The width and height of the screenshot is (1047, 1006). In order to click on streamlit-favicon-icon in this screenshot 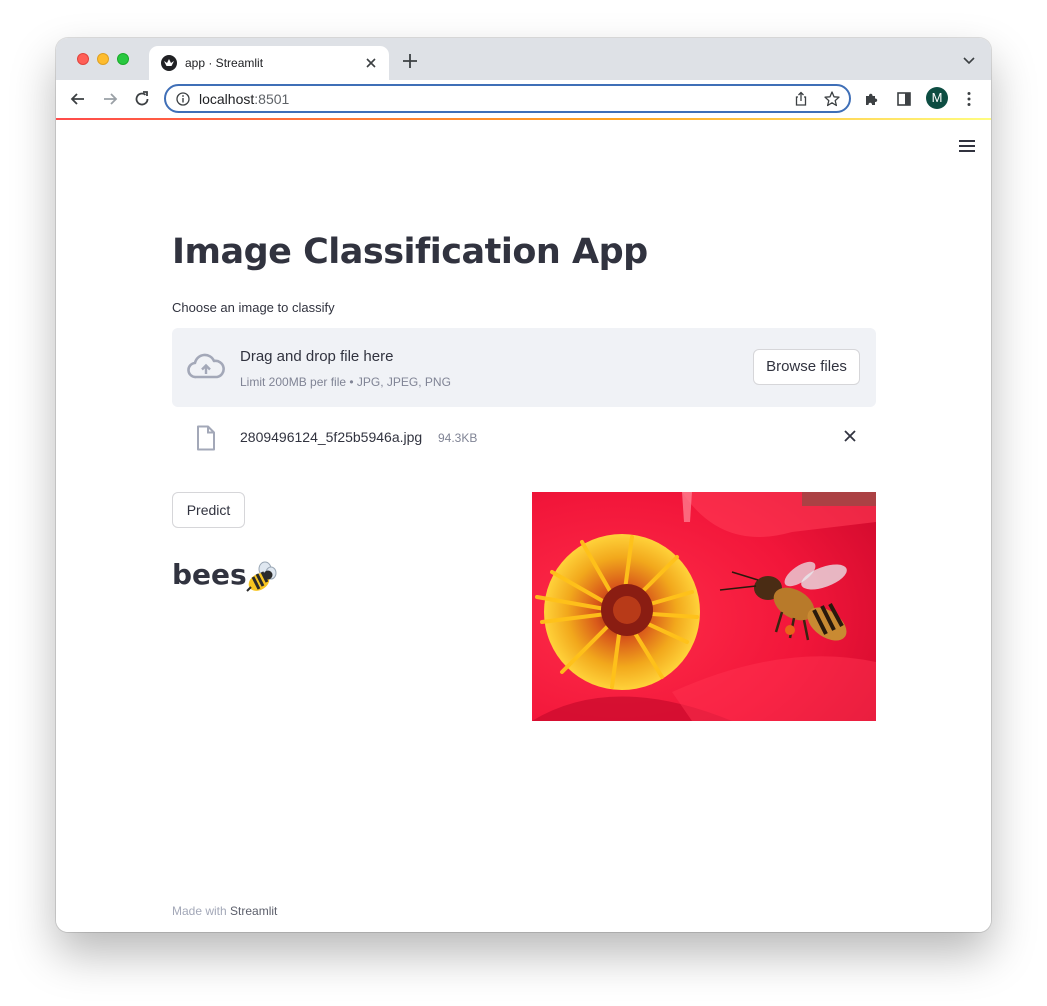, I will do `click(169, 63)`.